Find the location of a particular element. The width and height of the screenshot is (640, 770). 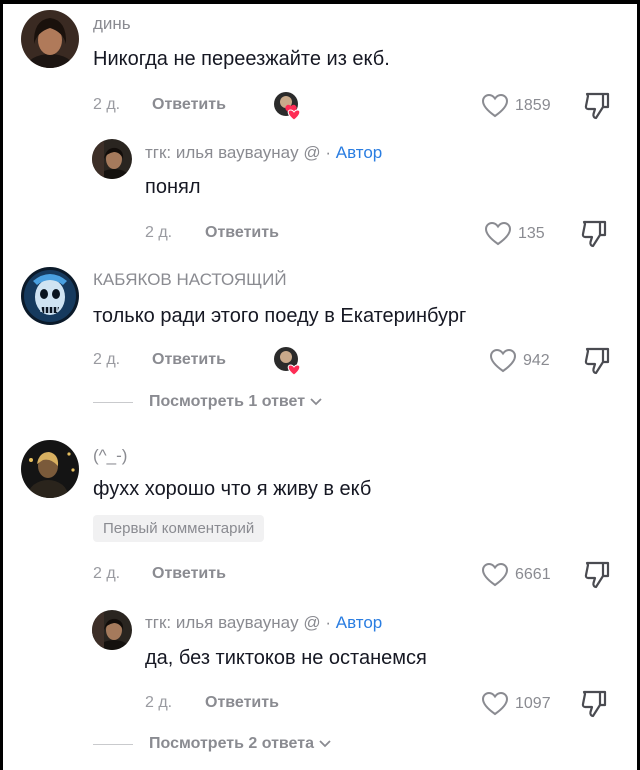

reply-text: да, без тиктоков не останемся is located at coordinates (286, 658).